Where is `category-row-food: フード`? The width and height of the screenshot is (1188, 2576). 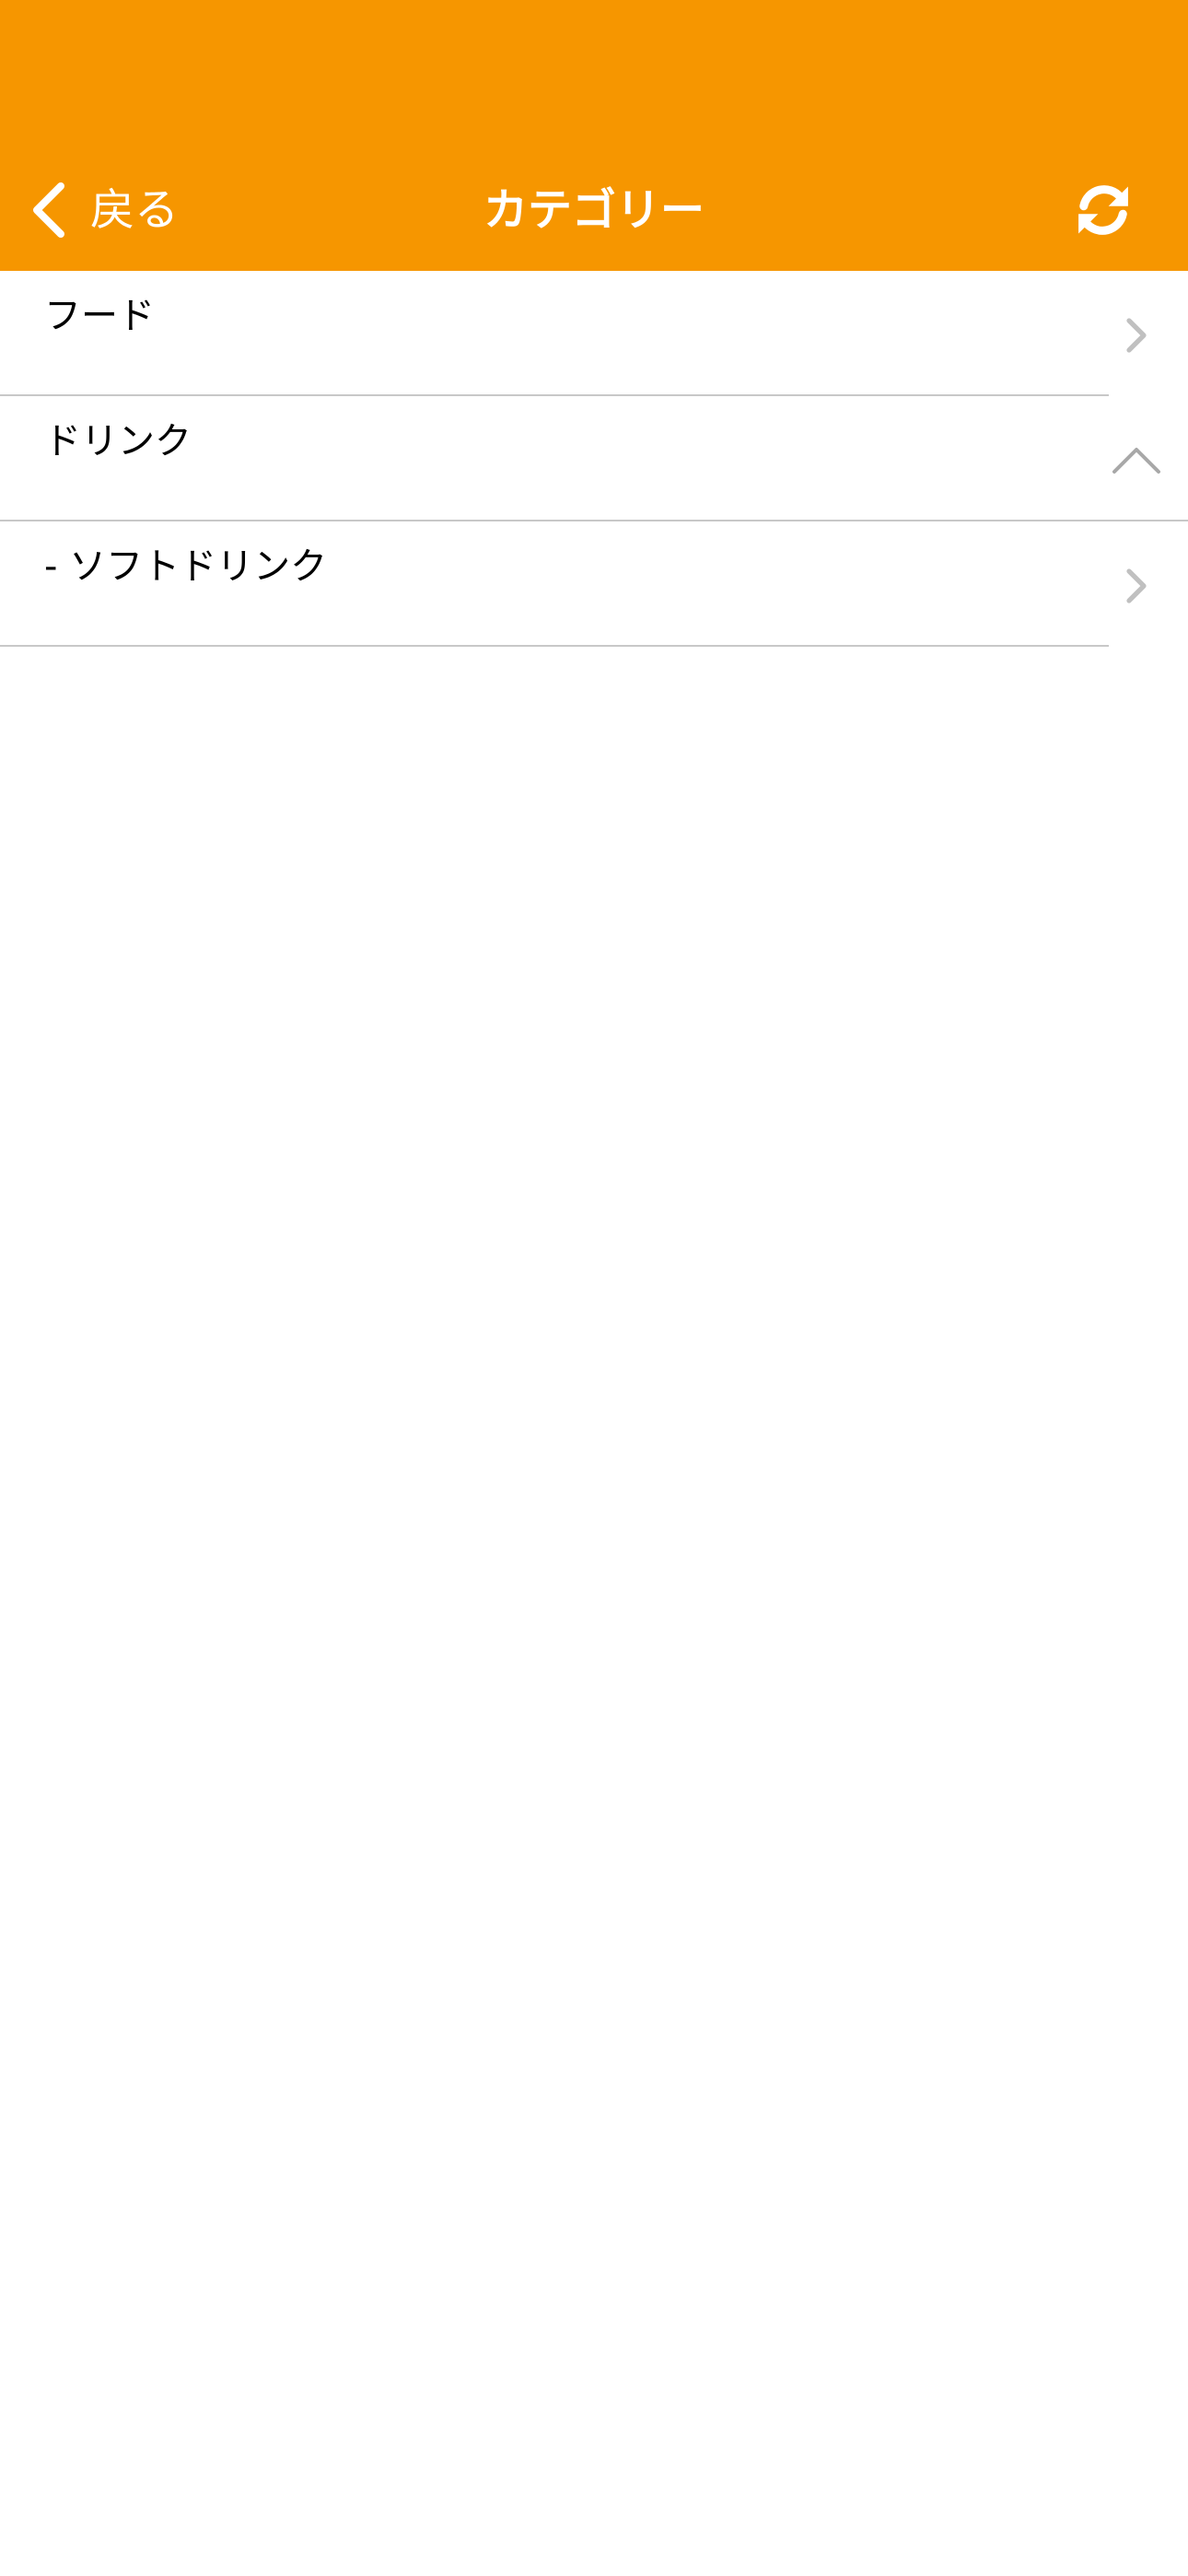 category-row-food: フード is located at coordinates (594, 332).